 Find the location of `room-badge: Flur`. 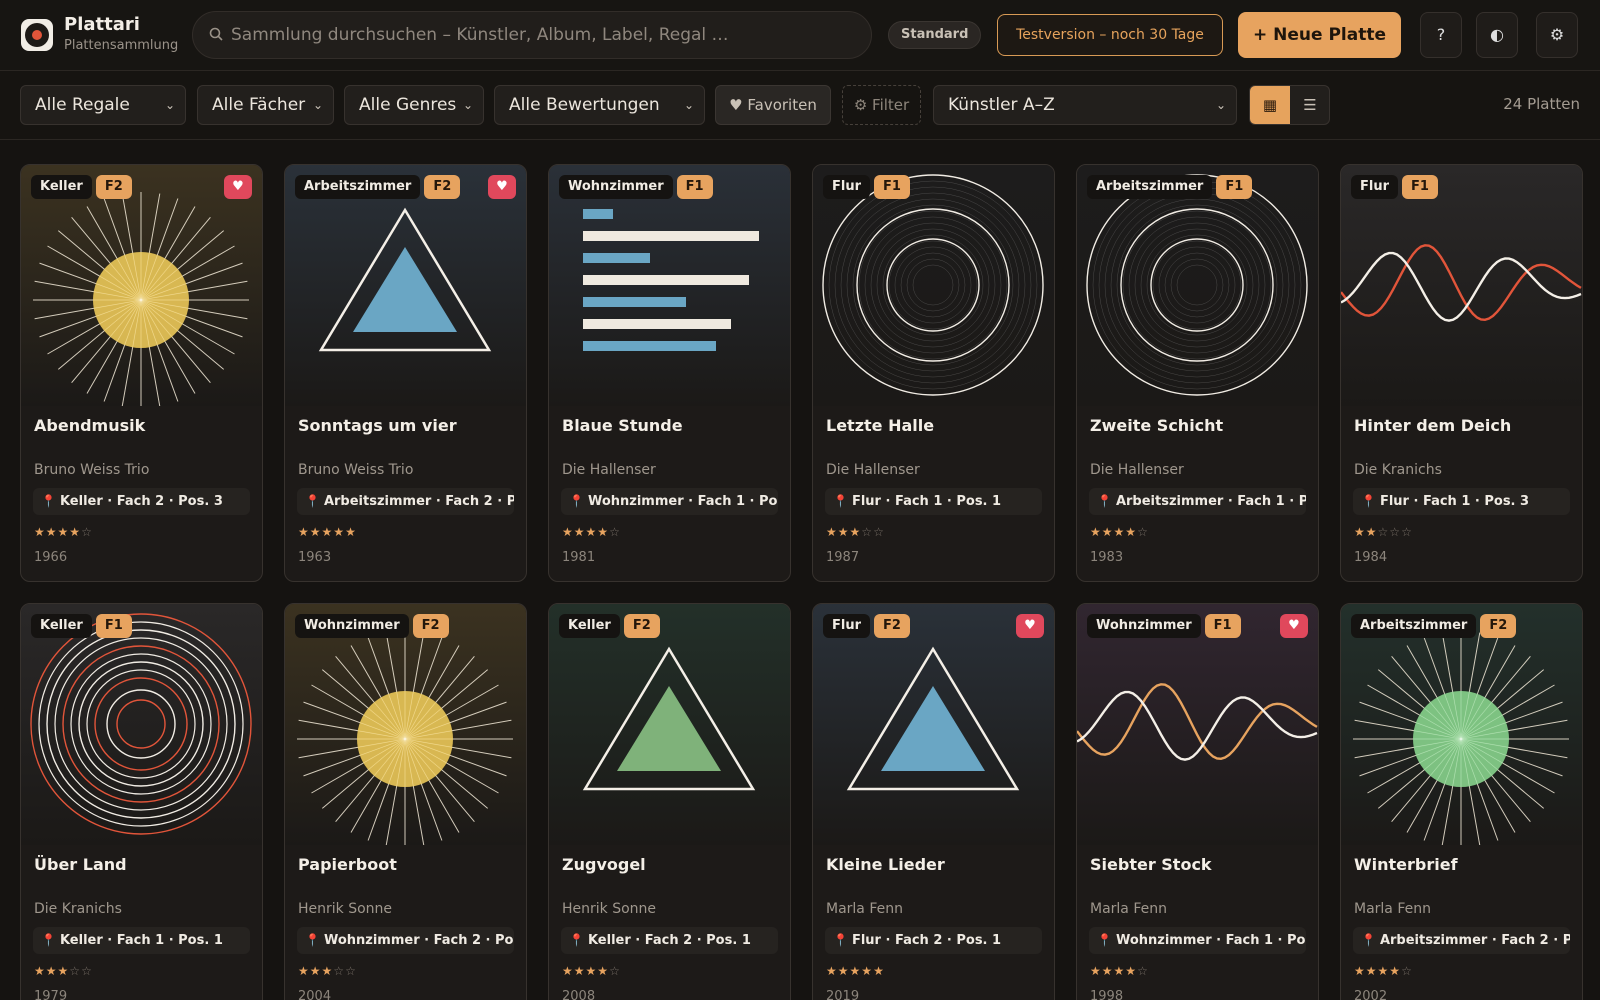

room-badge: Flur is located at coordinates (847, 626).